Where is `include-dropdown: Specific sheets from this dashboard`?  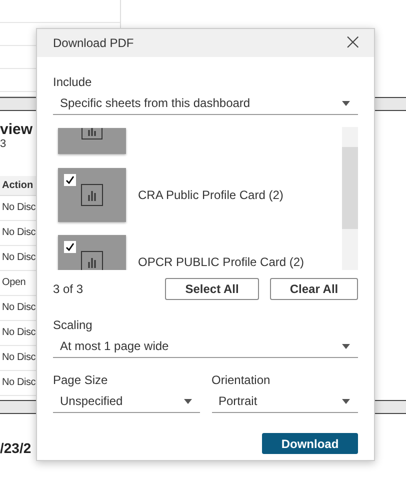 include-dropdown: Specific sheets from this dashboard is located at coordinates (205, 104).